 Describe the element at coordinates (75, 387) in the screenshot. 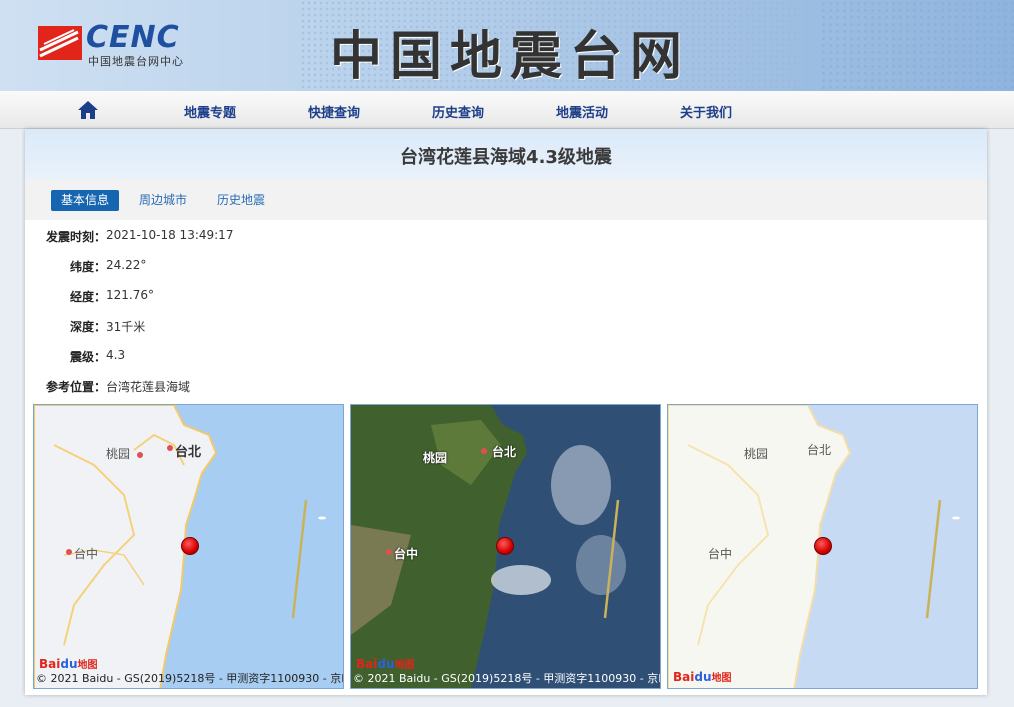

I see `info-label: 参考位置：` at that location.